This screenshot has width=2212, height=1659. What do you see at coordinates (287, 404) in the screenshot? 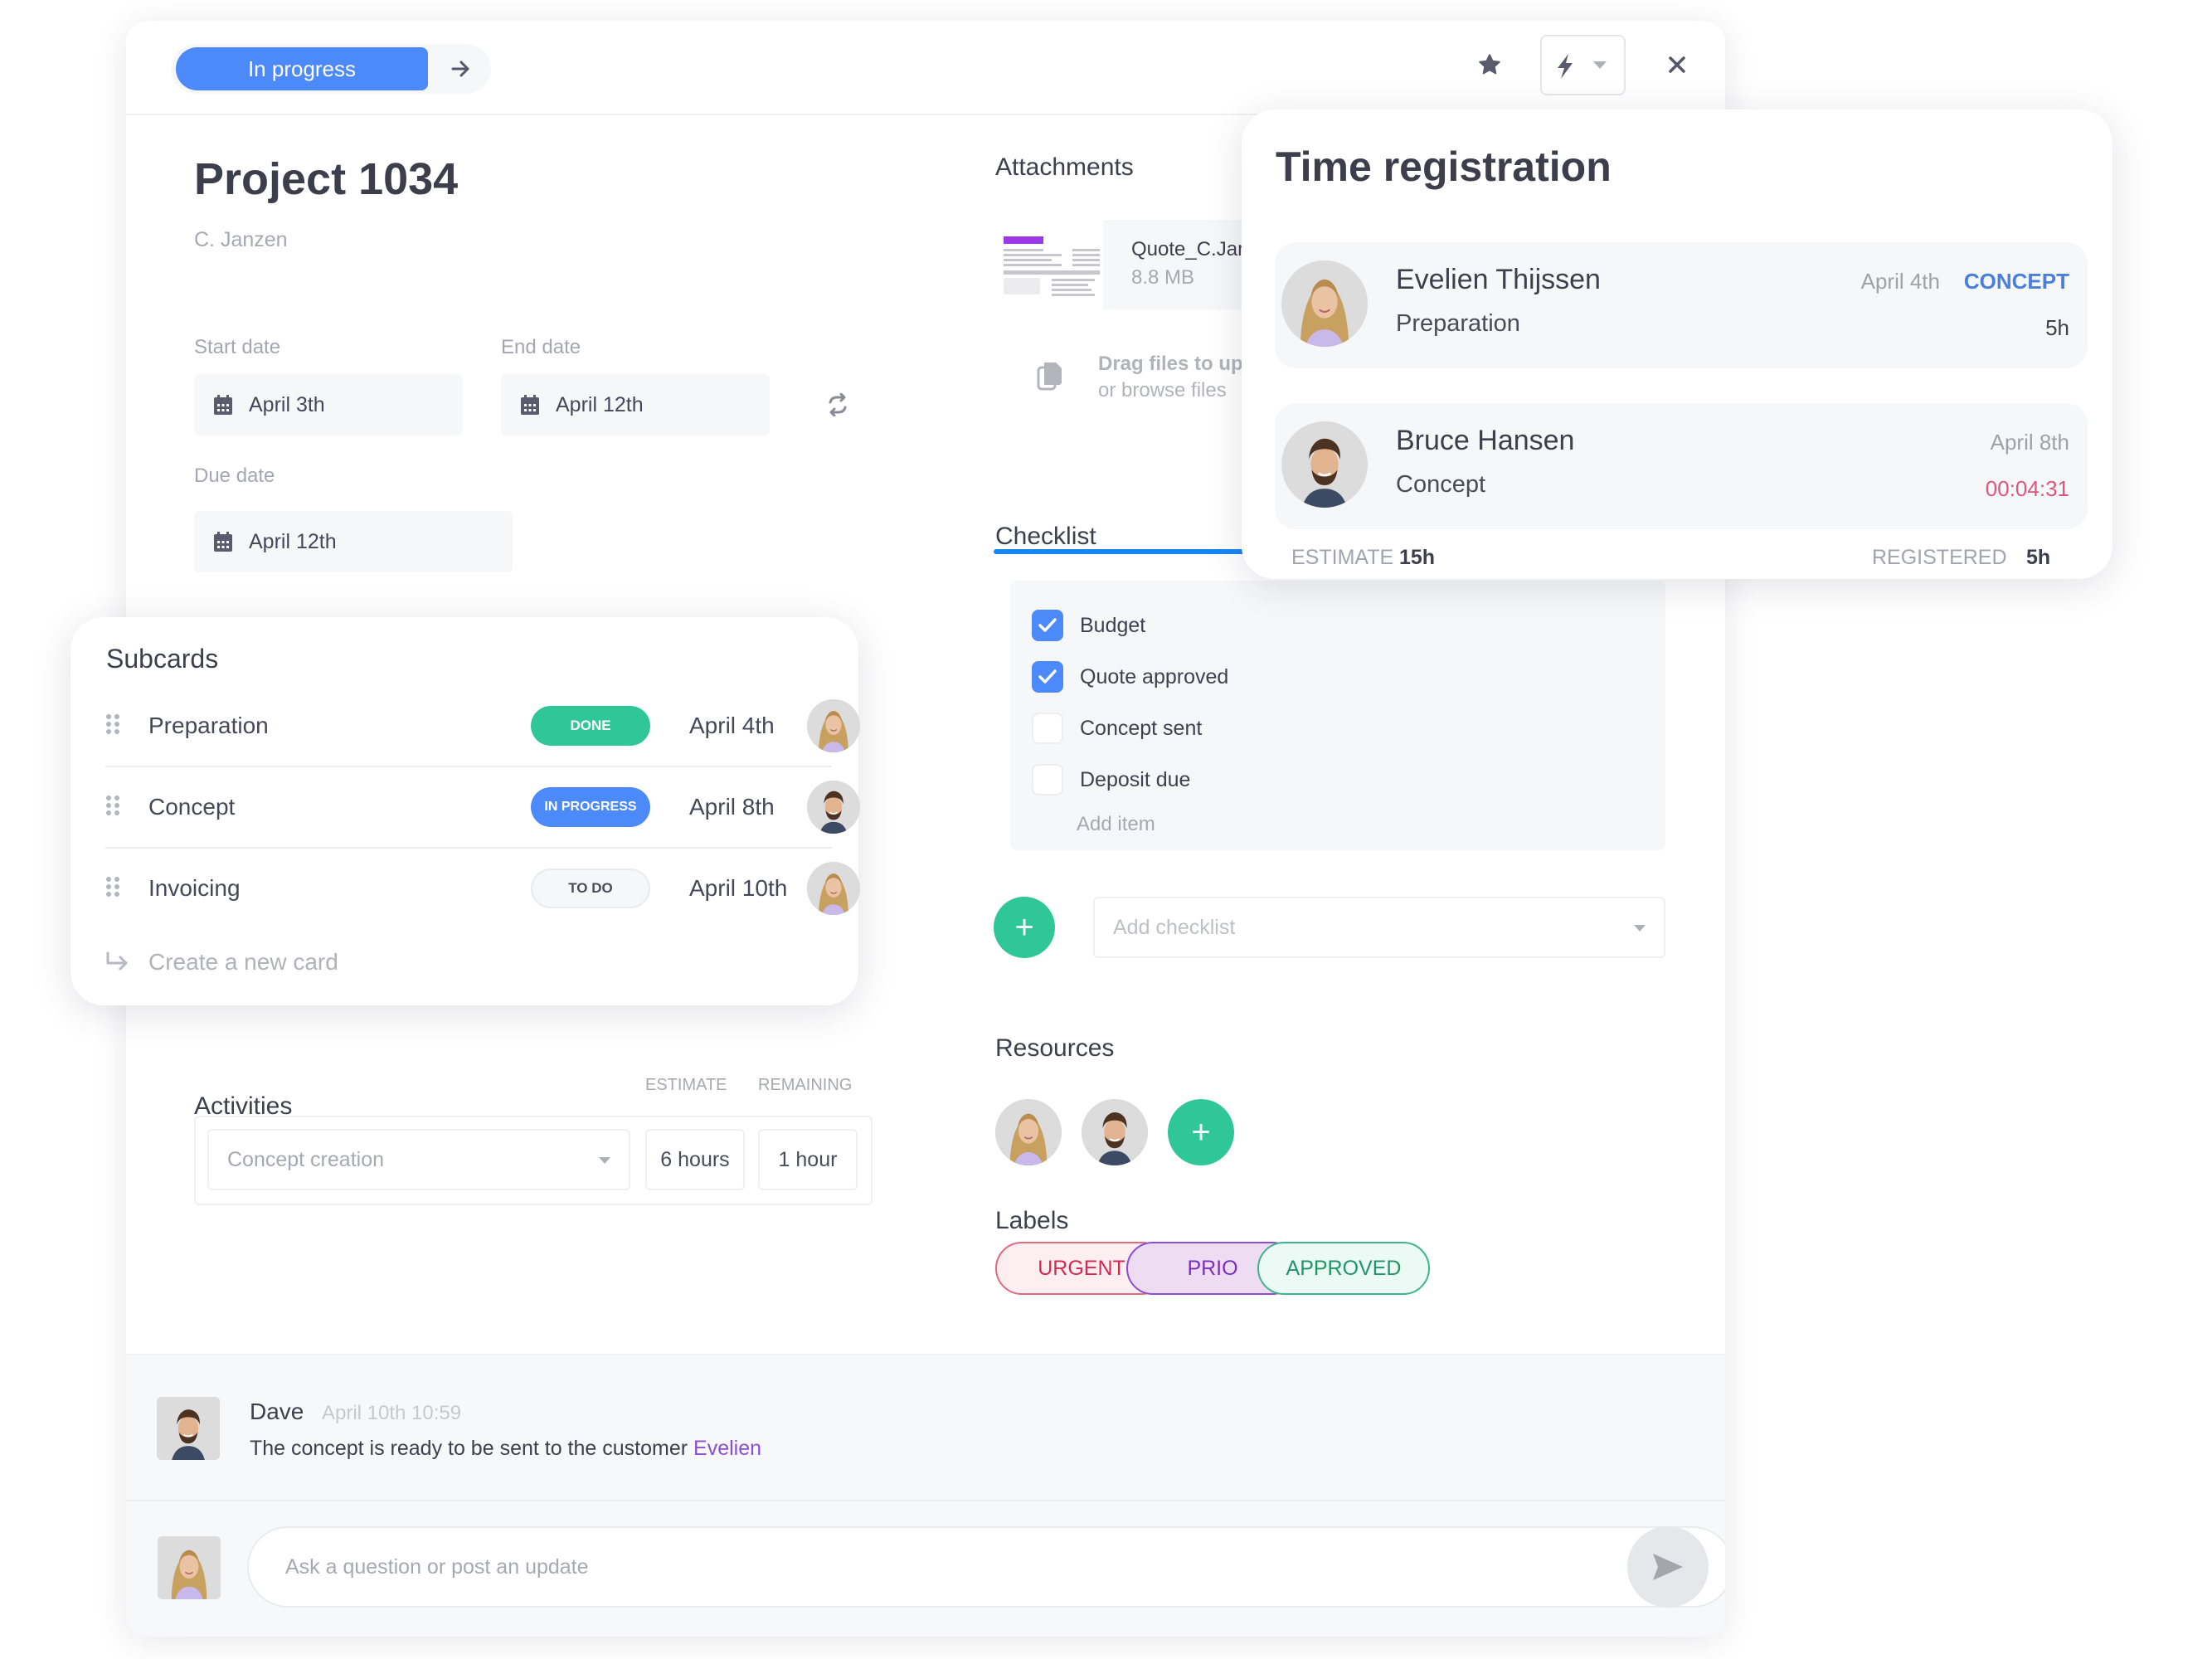
I see `start-date-value: April 3th` at bounding box center [287, 404].